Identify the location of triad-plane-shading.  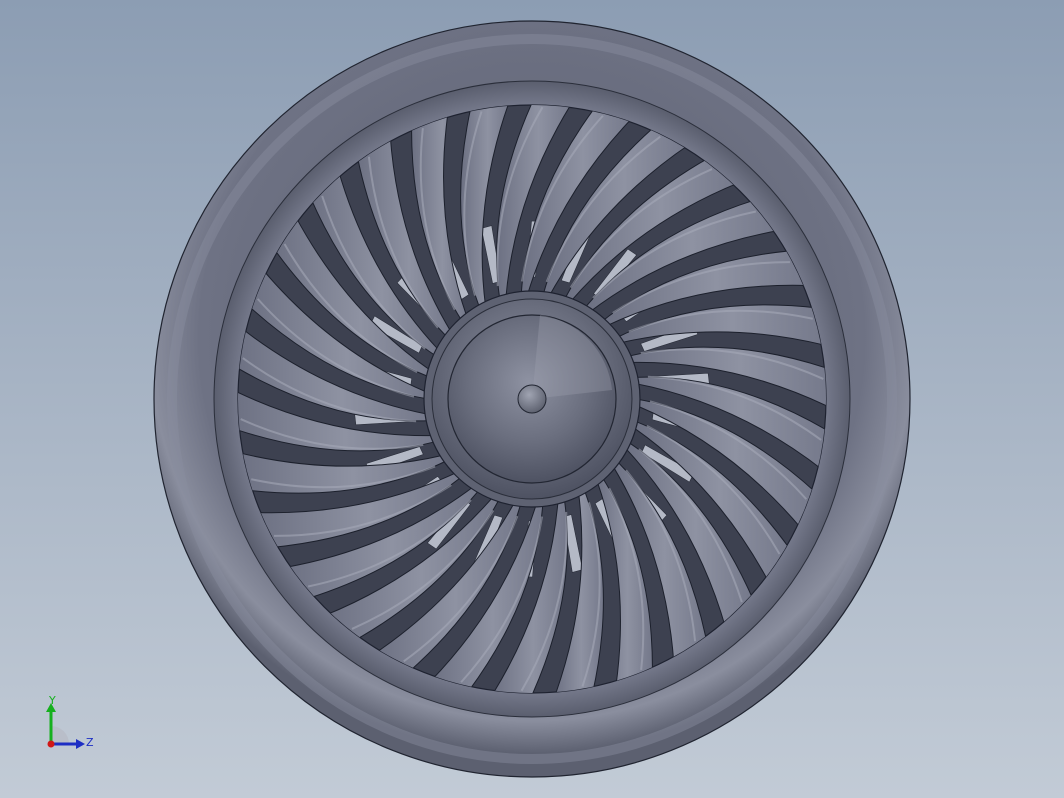
(60, 735).